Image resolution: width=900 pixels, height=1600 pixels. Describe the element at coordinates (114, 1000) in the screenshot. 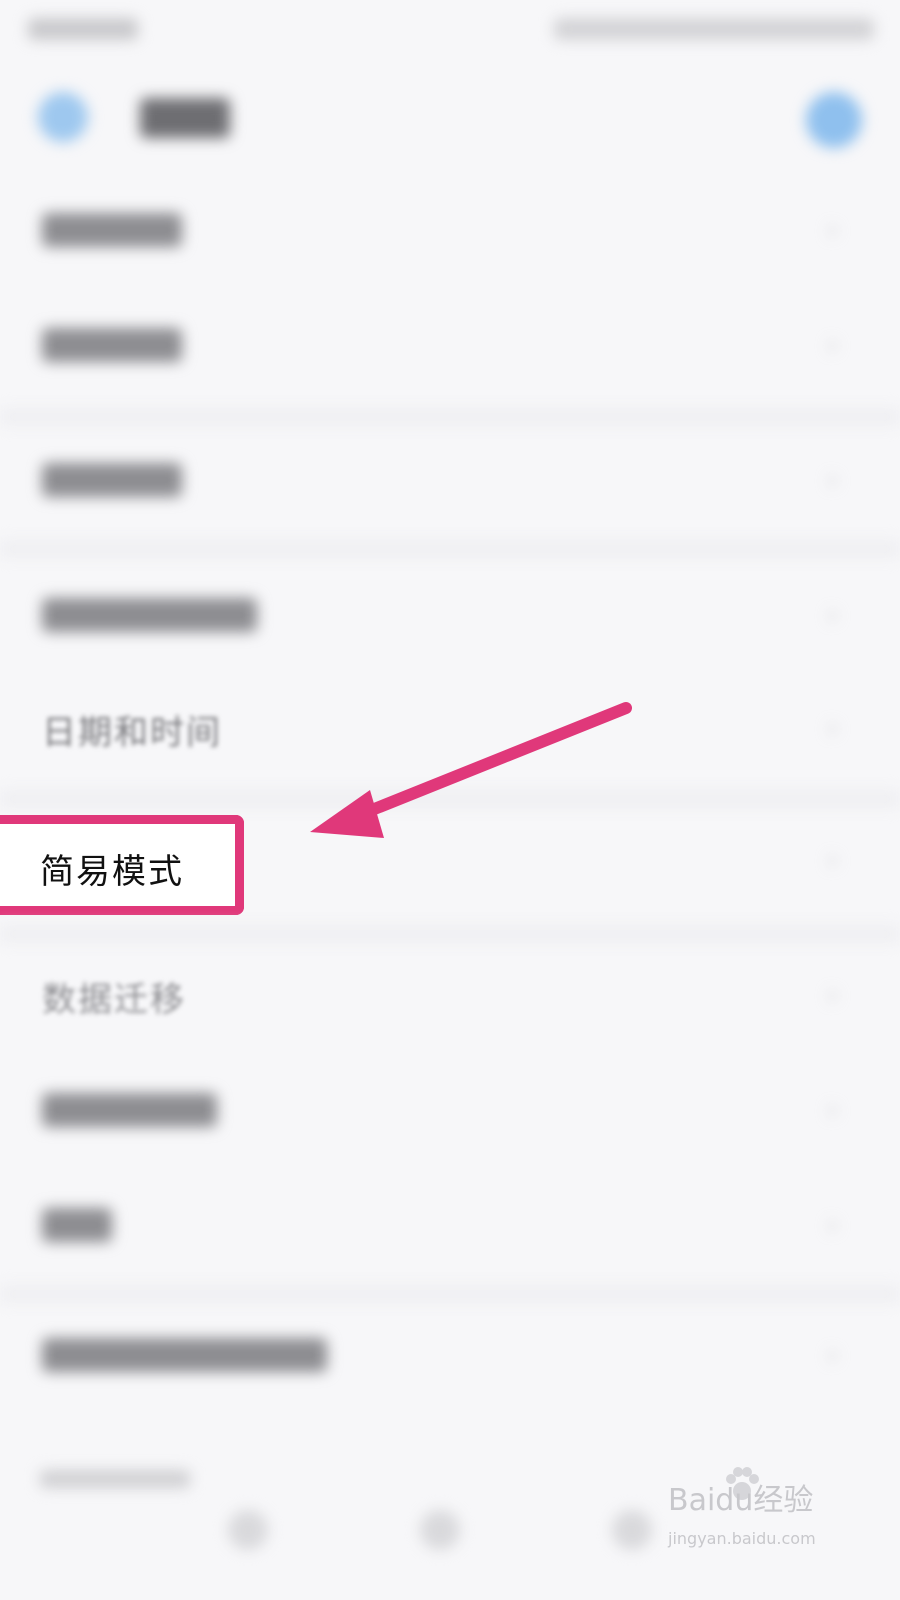

I see `row-label: 数据迁移` at that location.